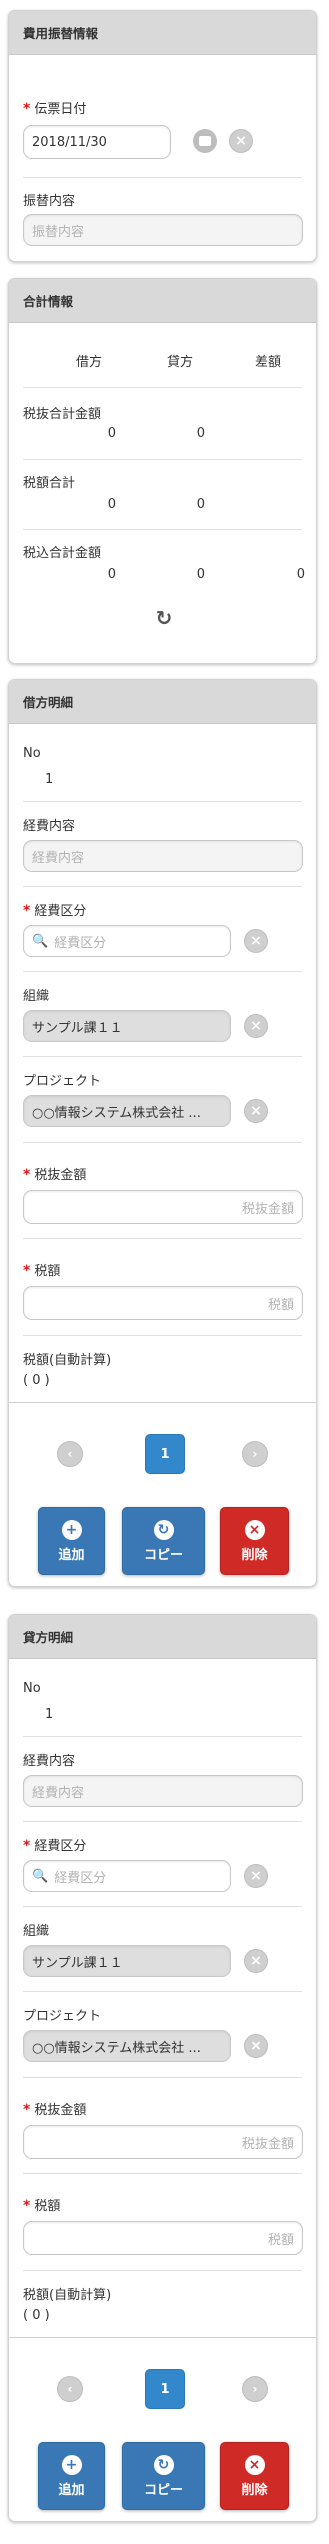  Describe the element at coordinates (49, 1714) in the screenshot. I see `no-value: 1` at that location.